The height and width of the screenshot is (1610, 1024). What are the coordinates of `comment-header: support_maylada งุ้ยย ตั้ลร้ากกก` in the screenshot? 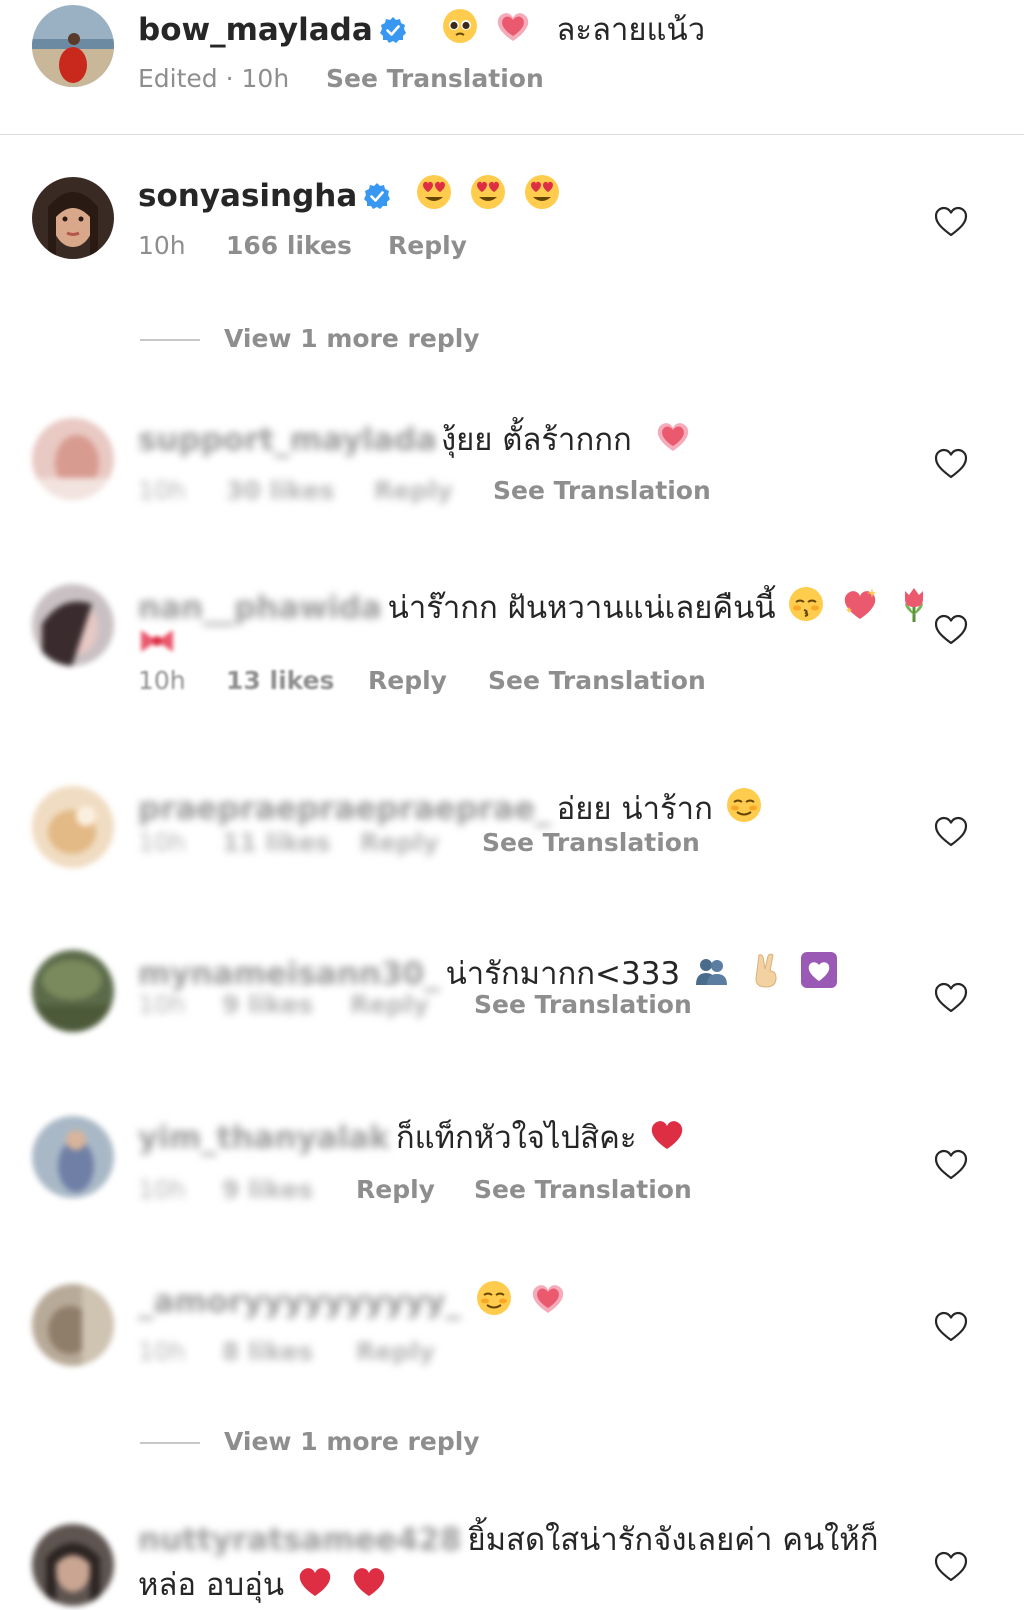 It's located at (415, 441).